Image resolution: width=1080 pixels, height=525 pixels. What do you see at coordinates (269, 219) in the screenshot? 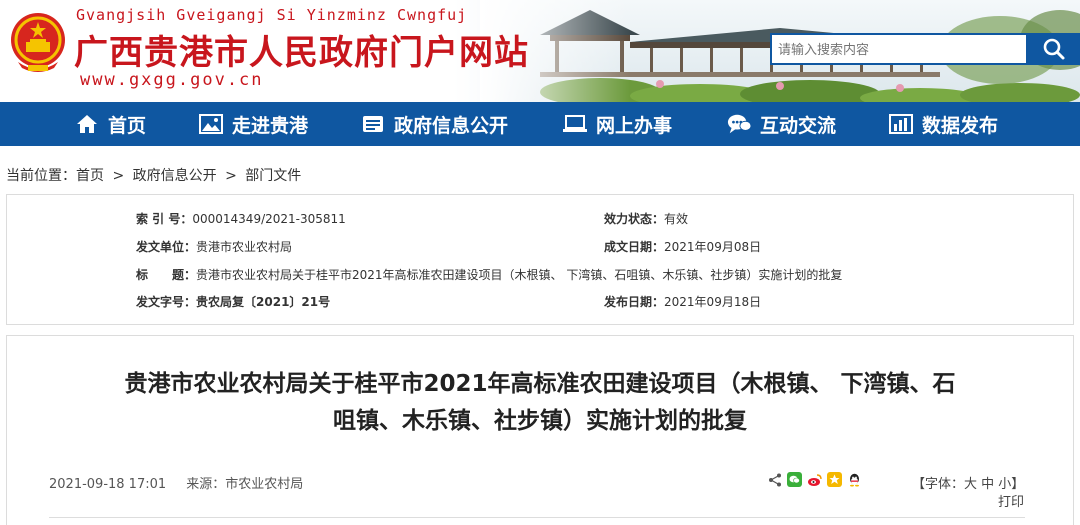
I see `meta-index-value: 000014349/2021-305811` at bounding box center [269, 219].